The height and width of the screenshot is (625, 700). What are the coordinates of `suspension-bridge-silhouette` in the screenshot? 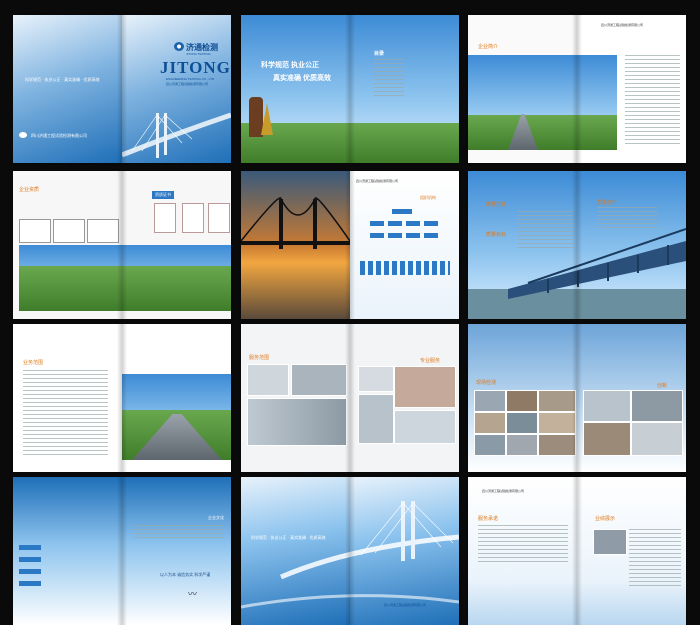 It's located at (295, 223).